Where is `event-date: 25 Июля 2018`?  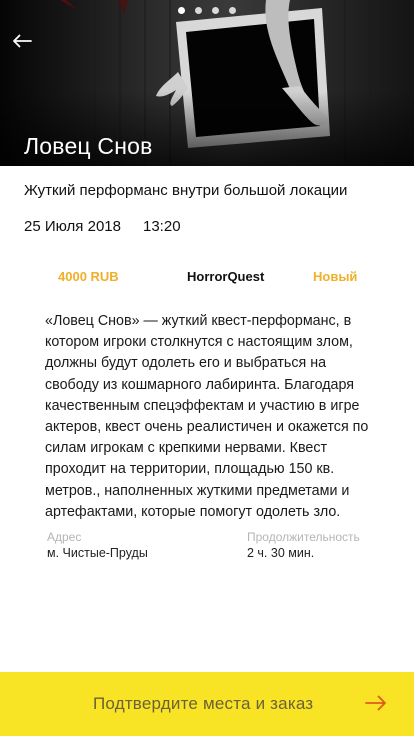
event-date: 25 Июля 2018 is located at coordinates (72, 226).